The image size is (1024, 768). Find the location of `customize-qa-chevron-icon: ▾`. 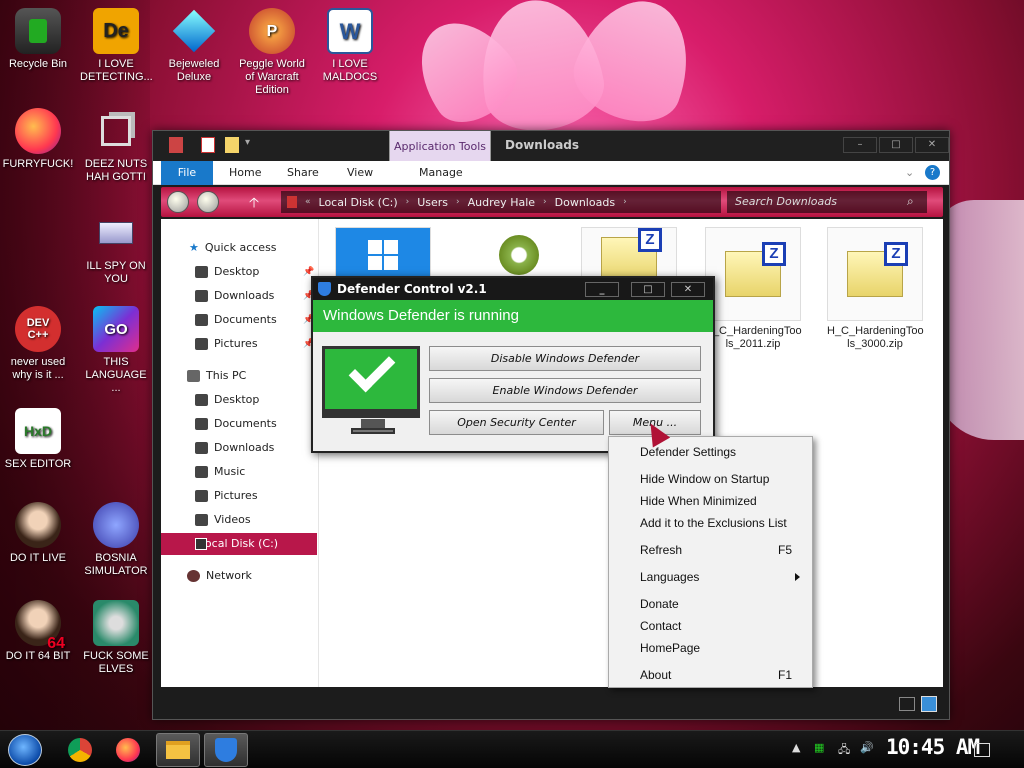

customize-qa-chevron-icon: ▾ is located at coordinates (252, 145).